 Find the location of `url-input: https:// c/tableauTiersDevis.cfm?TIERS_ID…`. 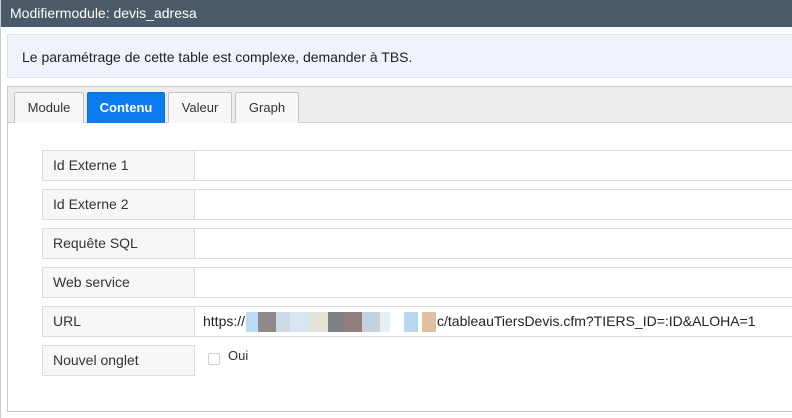

url-input: https:// c/tableauTiersDevis.cfm?TIERS_ID… is located at coordinates (493, 321).